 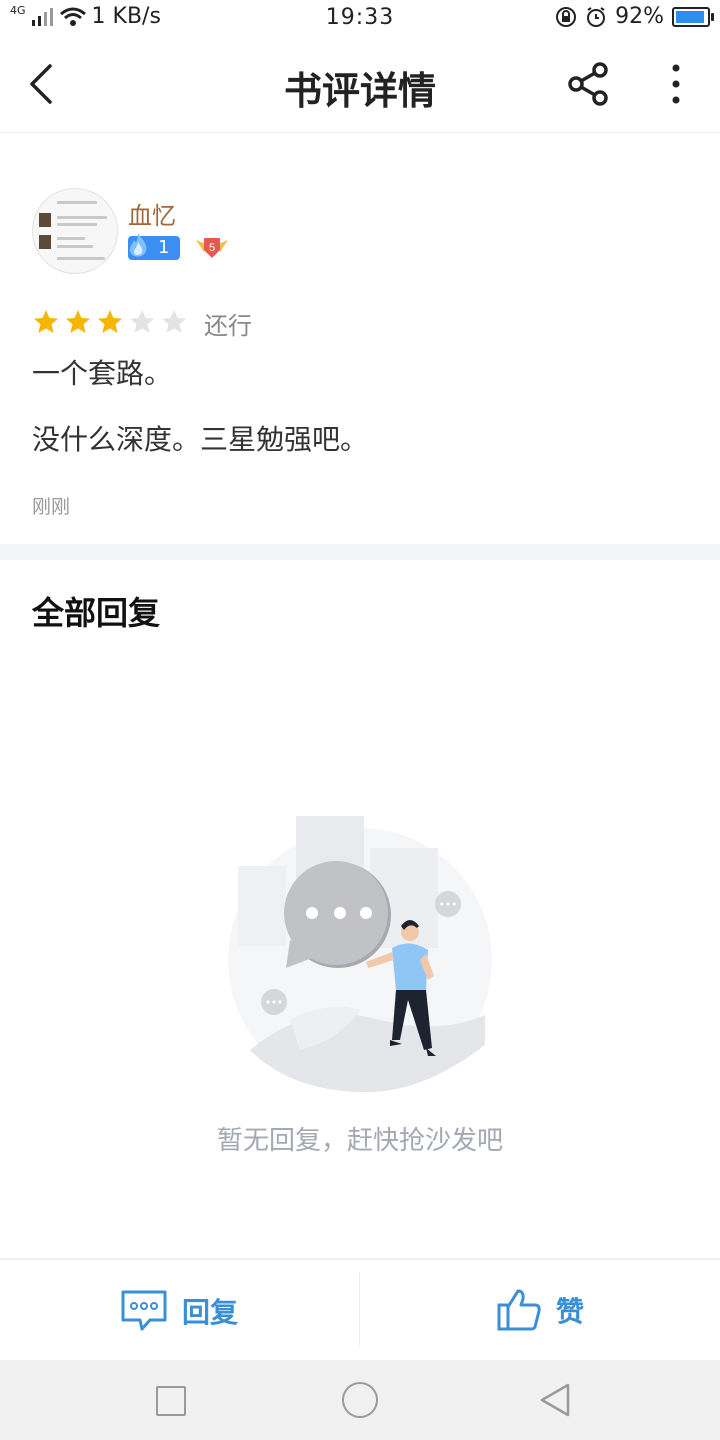 I want to click on medal-badge: 5, so click(x=212, y=248).